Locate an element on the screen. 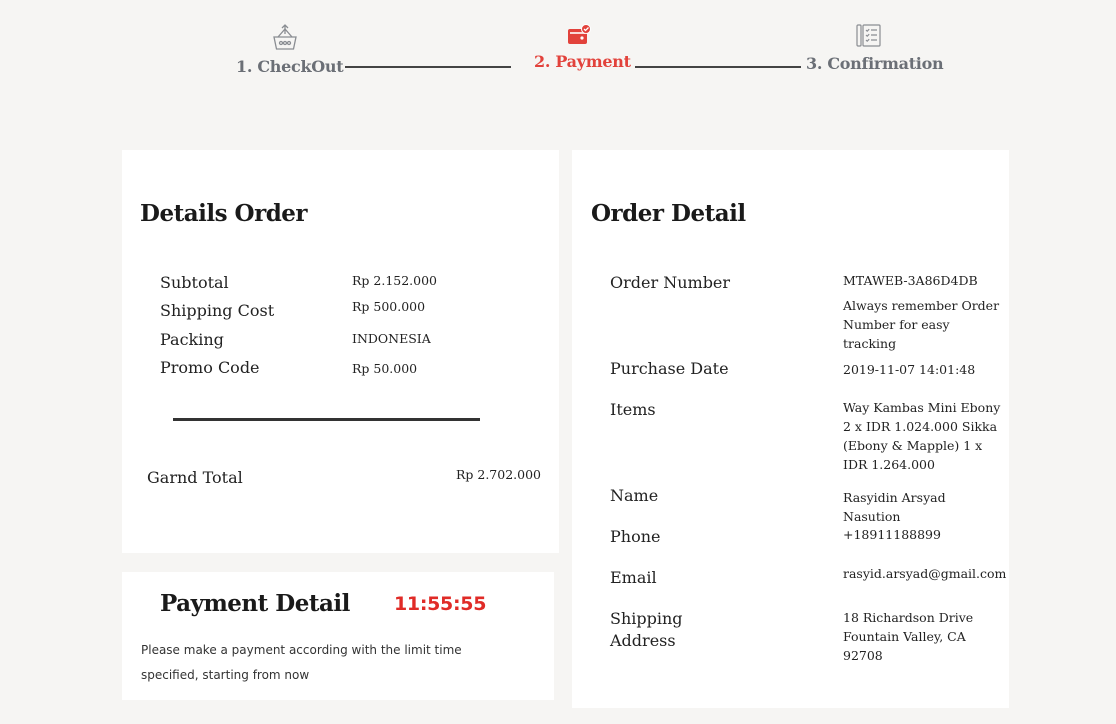 This screenshot has width=1116, height=724. email-value: rasyid.arsyad@gmail.com is located at coordinates (925, 573).